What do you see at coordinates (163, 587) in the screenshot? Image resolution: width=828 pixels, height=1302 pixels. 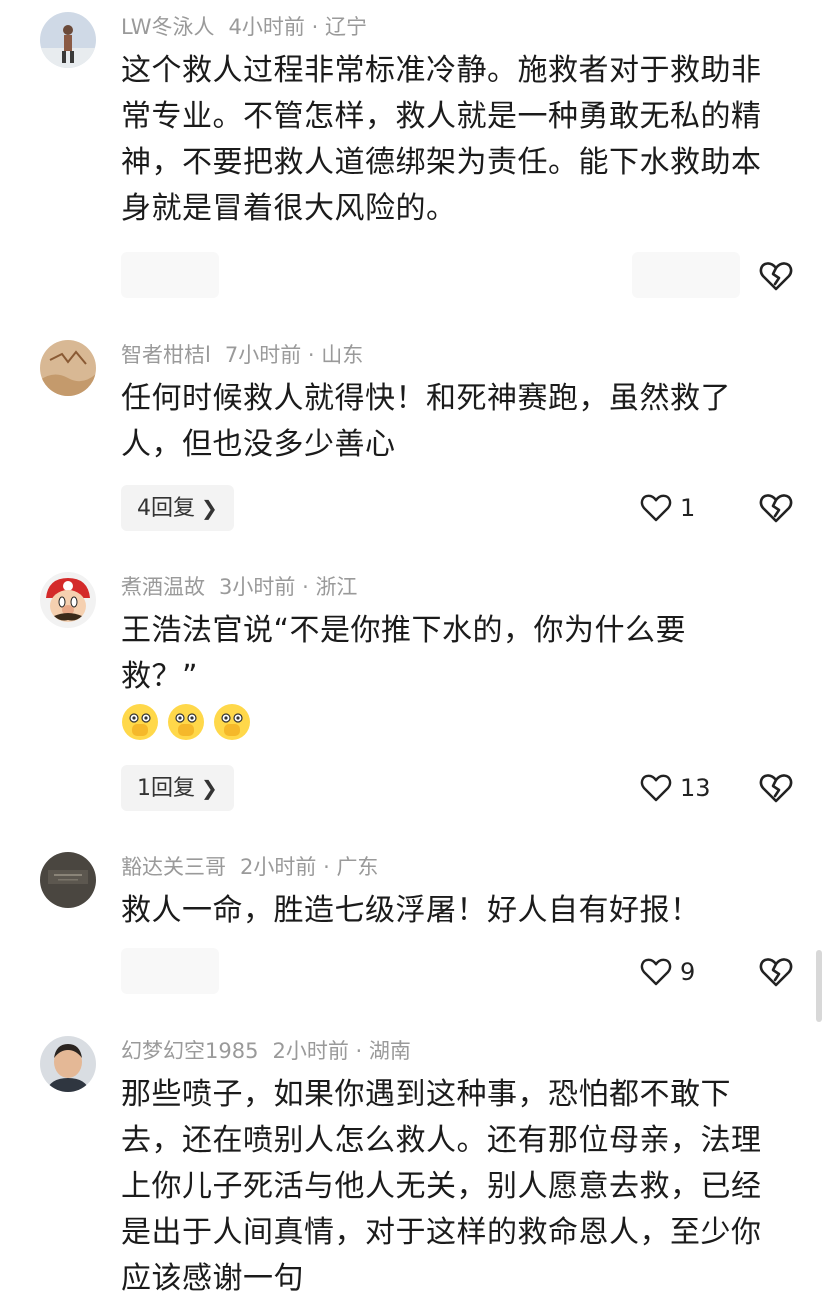 I see `username: 煮酒温故` at bounding box center [163, 587].